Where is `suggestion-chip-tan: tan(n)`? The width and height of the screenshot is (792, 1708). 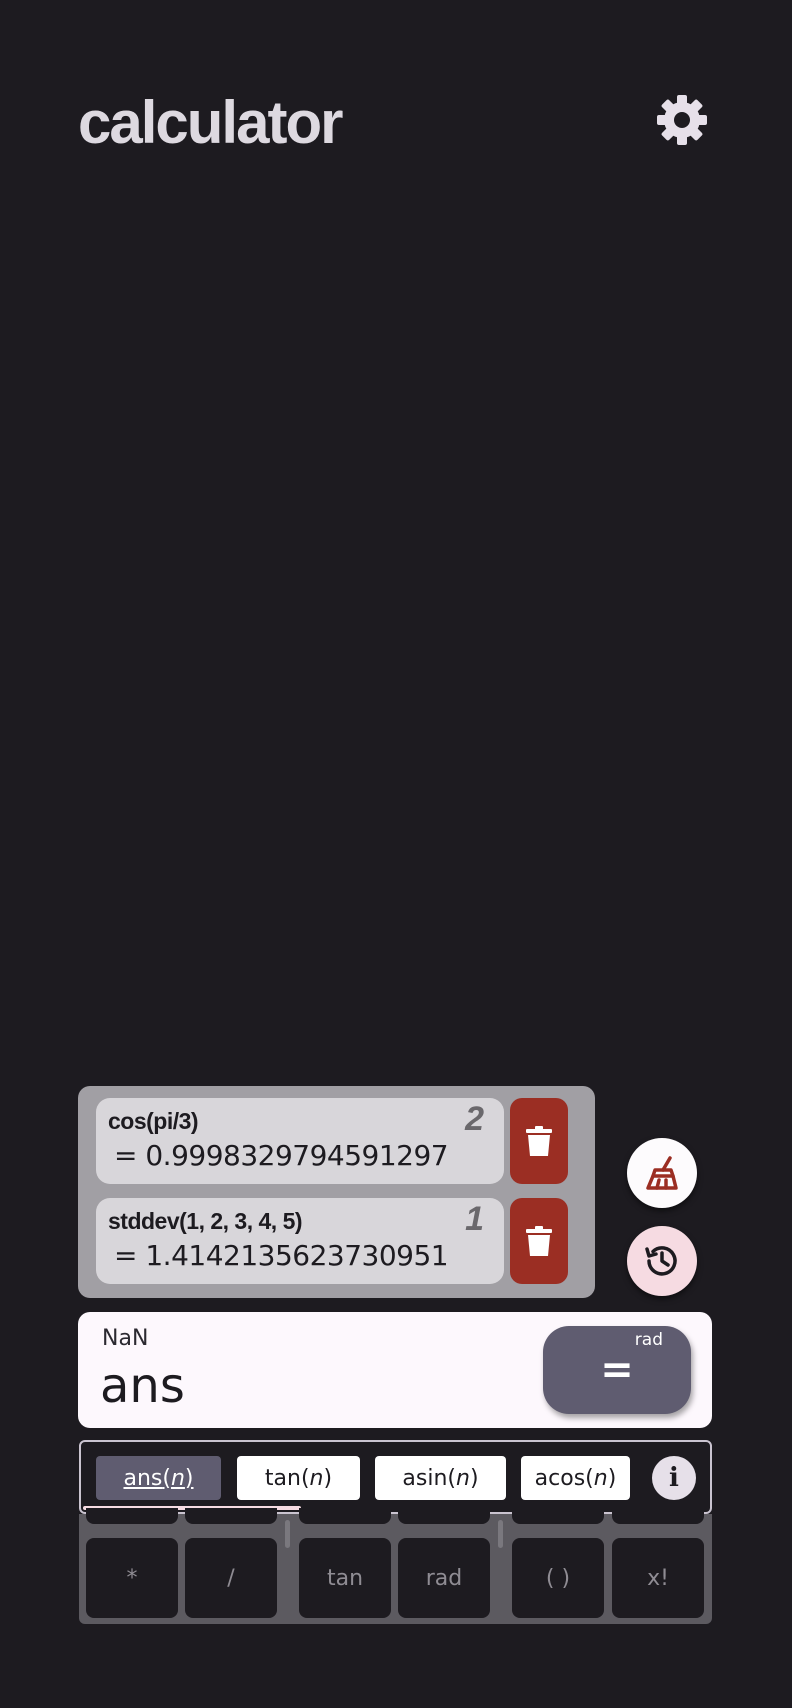 suggestion-chip-tan: tan(n) is located at coordinates (298, 1478).